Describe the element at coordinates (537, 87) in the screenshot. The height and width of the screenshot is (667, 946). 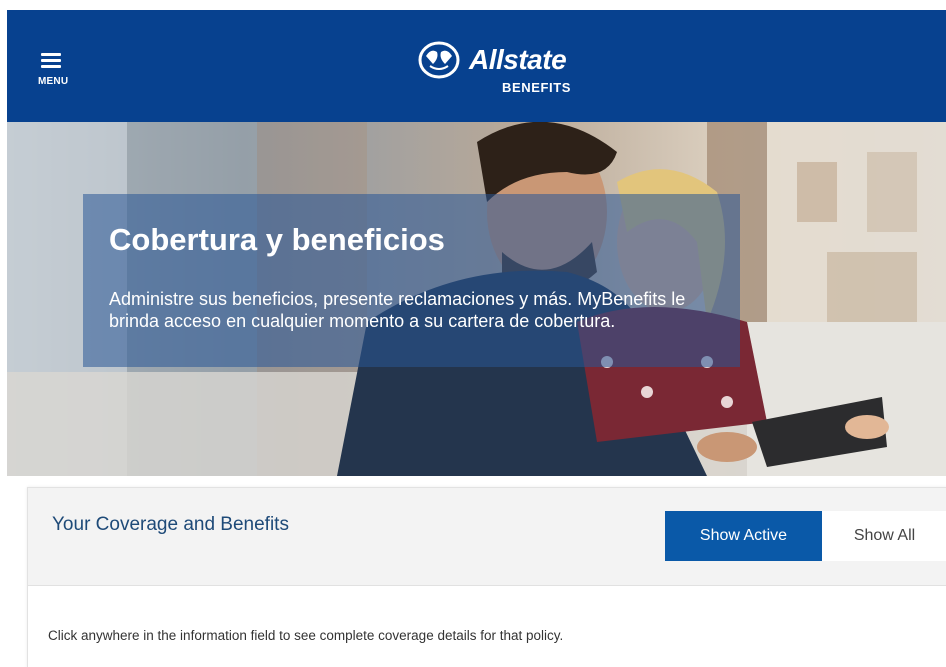
I see `logo-subtitle: BENEFITS` at that location.